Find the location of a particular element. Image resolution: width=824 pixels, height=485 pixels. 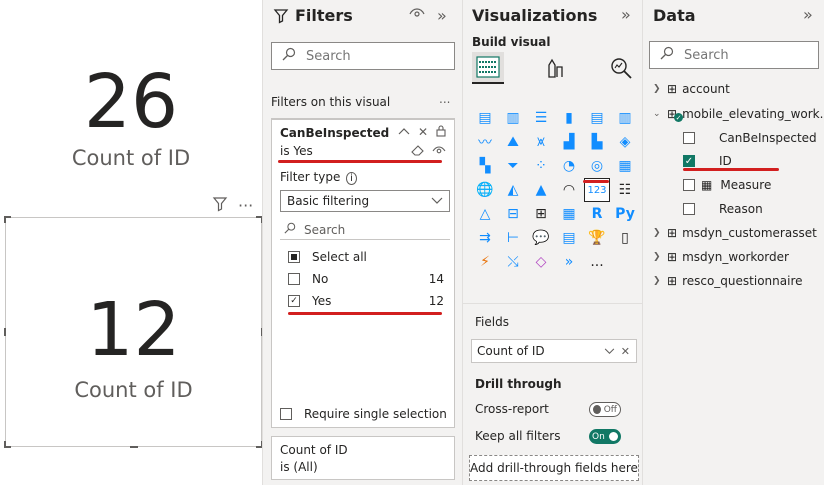

line-column-chart-icon: ▟ is located at coordinates (569, 142).